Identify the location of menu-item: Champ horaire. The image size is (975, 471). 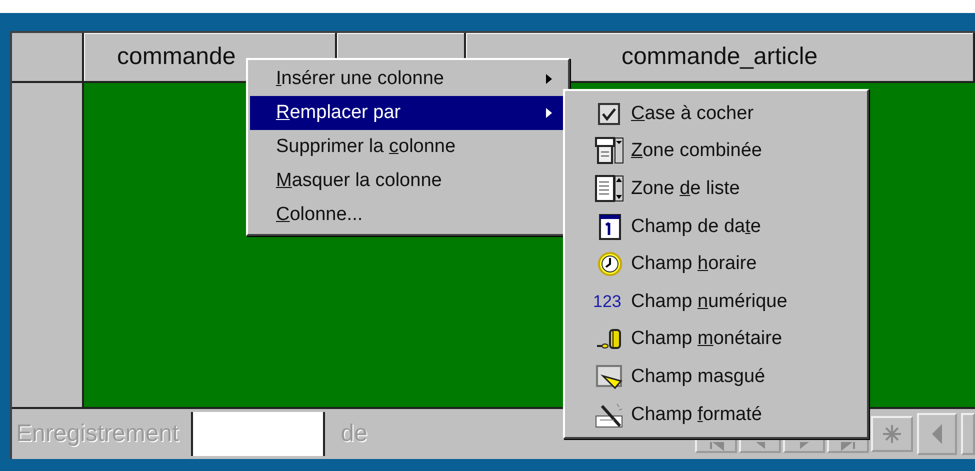
(716, 264).